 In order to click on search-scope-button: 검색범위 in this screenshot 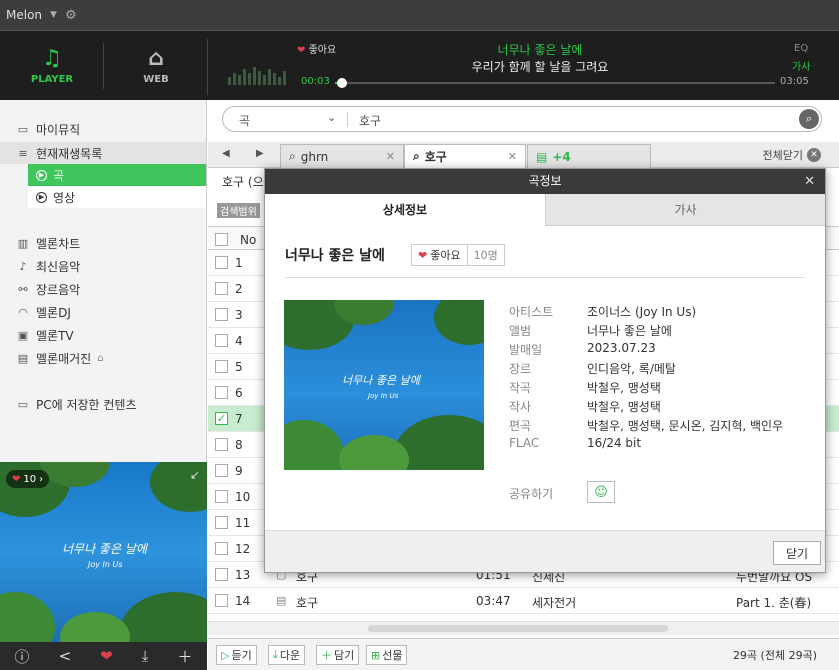, I will do `click(238, 210)`.